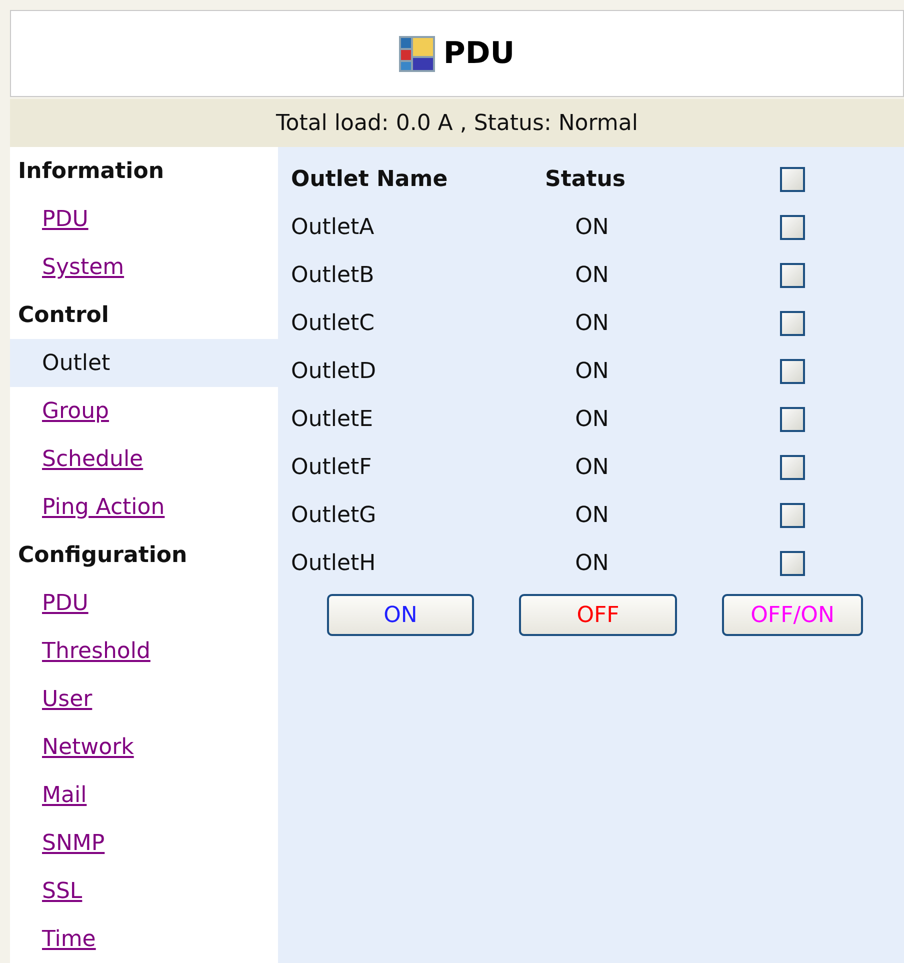 The width and height of the screenshot is (904, 963). What do you see at coordinates (93, 459) in the screenshot?
I see `nav-link: Schedule` at bounding box center [93, 459].